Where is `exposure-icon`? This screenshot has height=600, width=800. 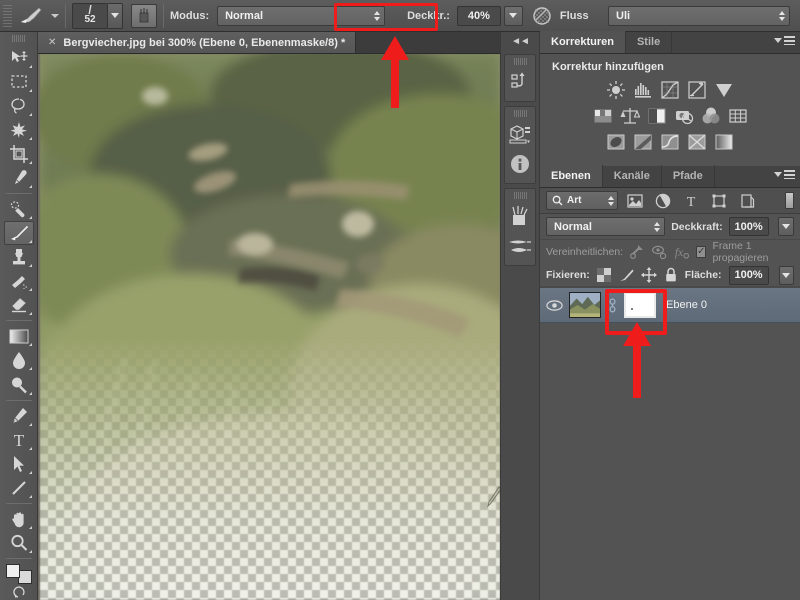
exposure-icon is located at coordinates (697, 89).